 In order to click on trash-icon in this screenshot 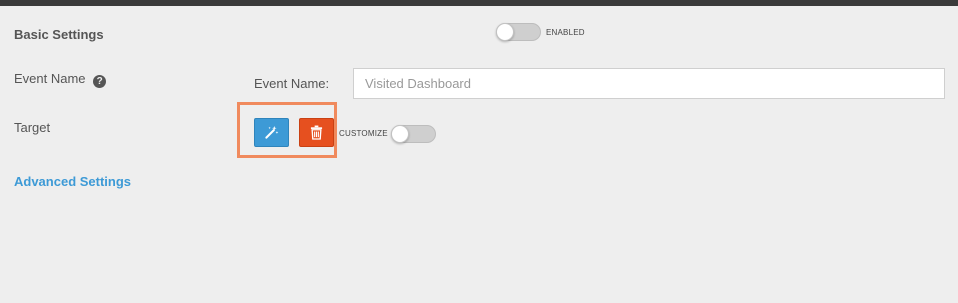, I will do `click(316, 132)`.